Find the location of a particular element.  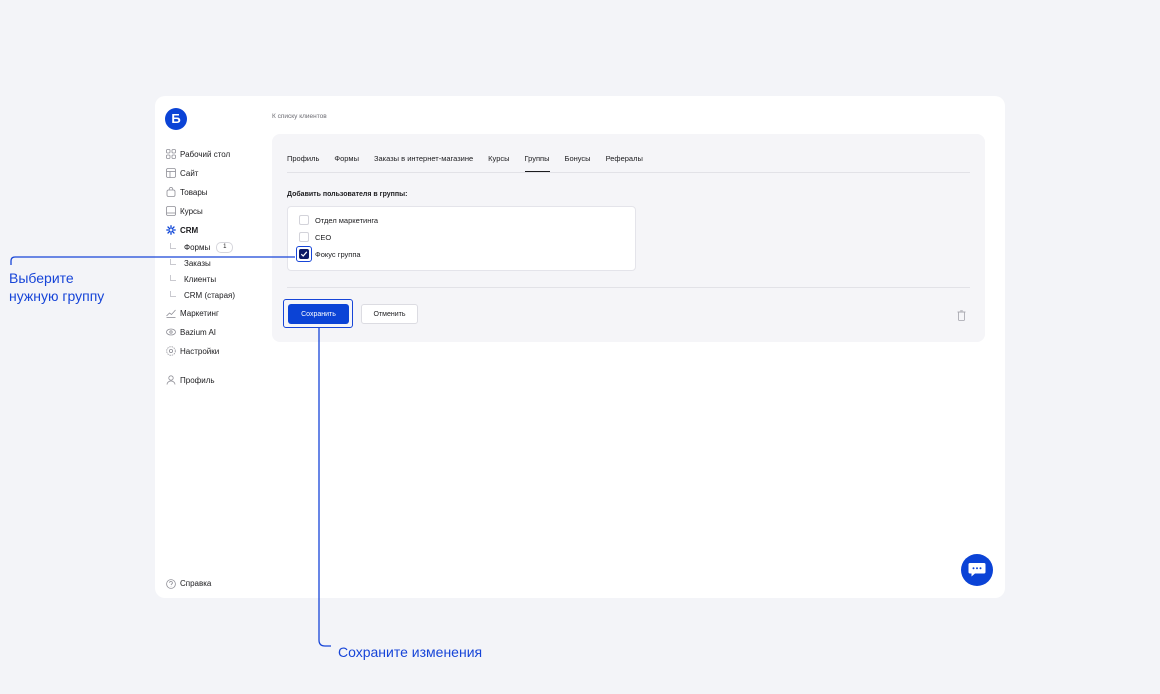

annotation-select-group: Выберите нужную группу is located at coordinates (56, 287).